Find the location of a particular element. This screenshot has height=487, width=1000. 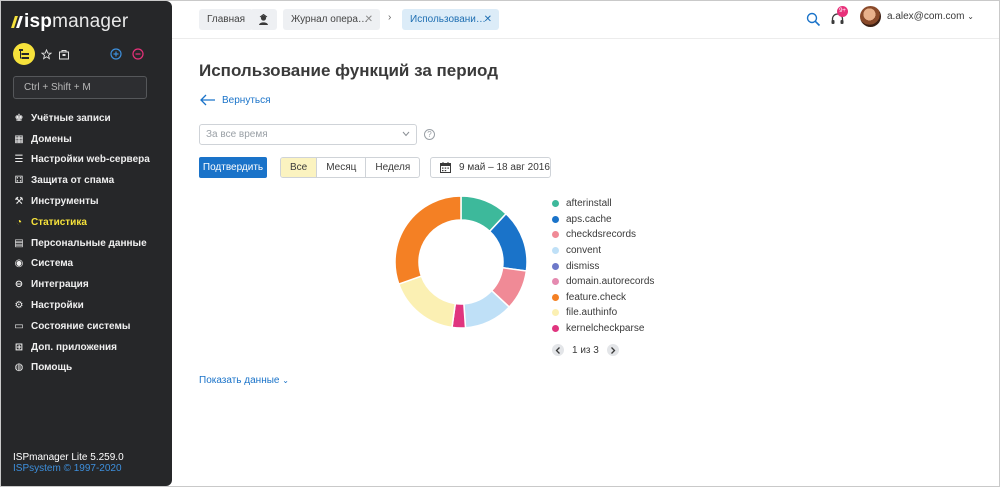

version-label: ISPmanager Lite 5.259.0 is located at coordinates (68, 457).